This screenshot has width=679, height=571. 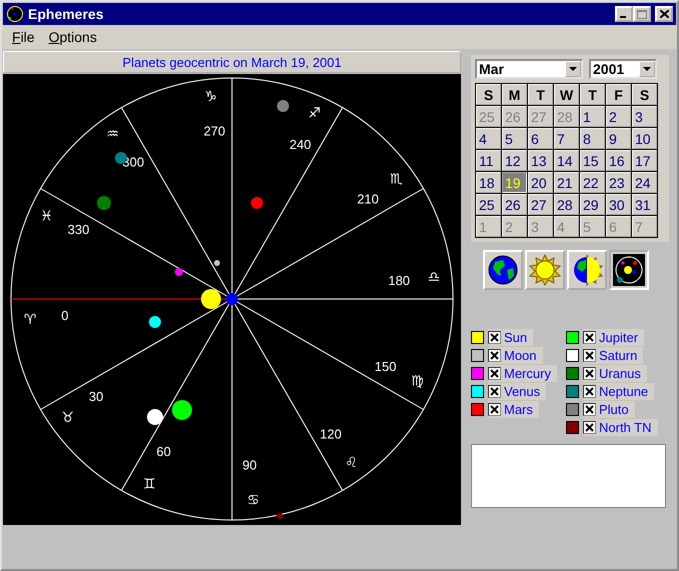 I want to click on day-cell: 1, so click(x=592, y=116).